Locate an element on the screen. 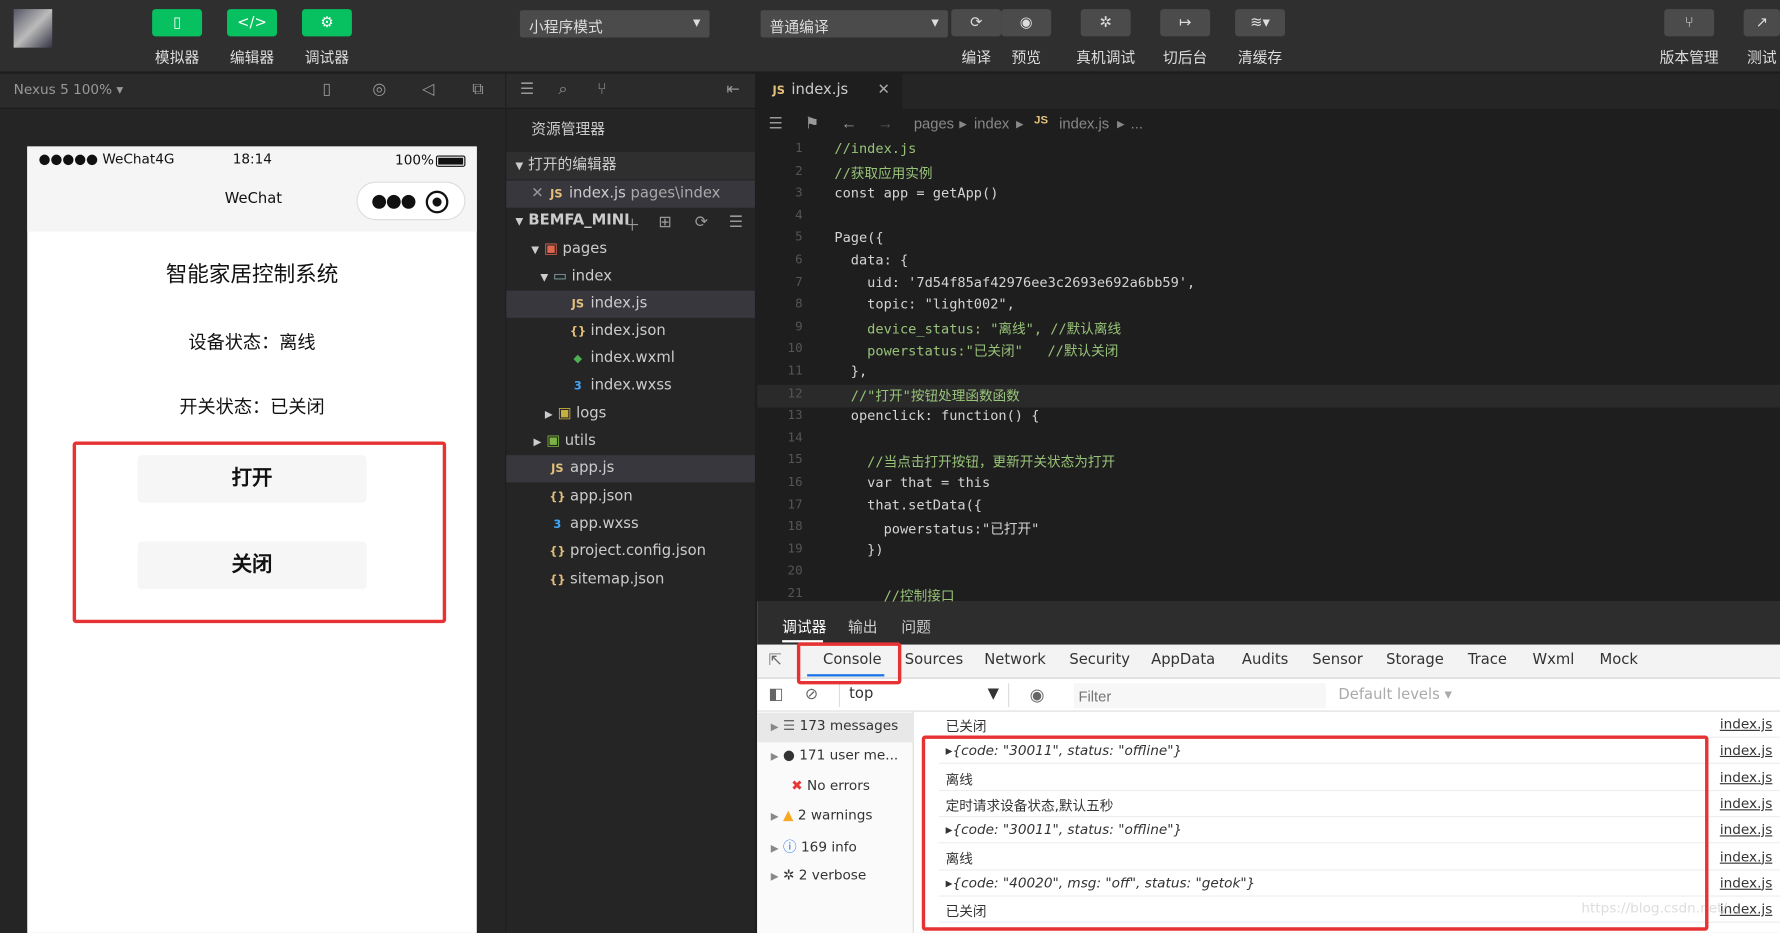 This screenshot has width=1780, height=933. tree-item-index-wxss: 3 index.wxss is located at coordinates (621, 385).